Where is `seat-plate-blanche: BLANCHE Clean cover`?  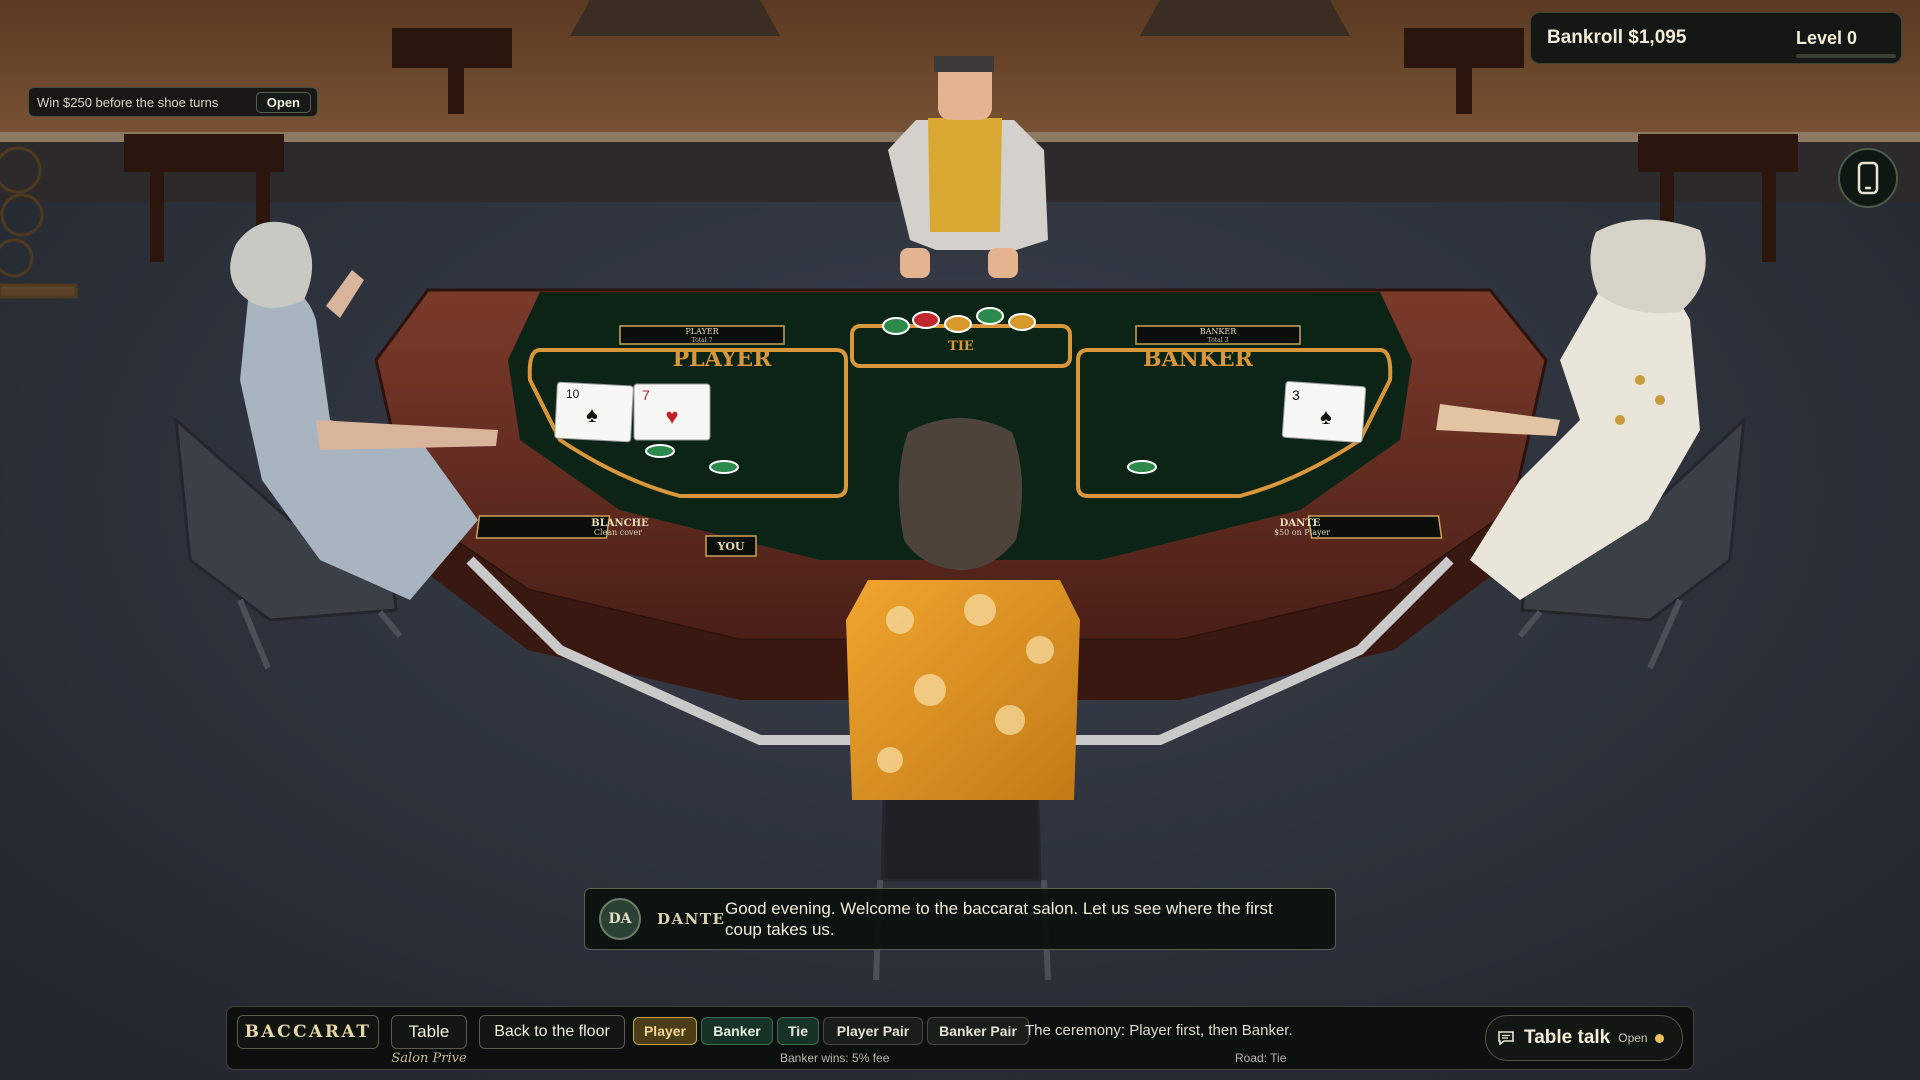
seat-plate-blanche: BLANCHE Clean cover is located at coordinates (562, 527).